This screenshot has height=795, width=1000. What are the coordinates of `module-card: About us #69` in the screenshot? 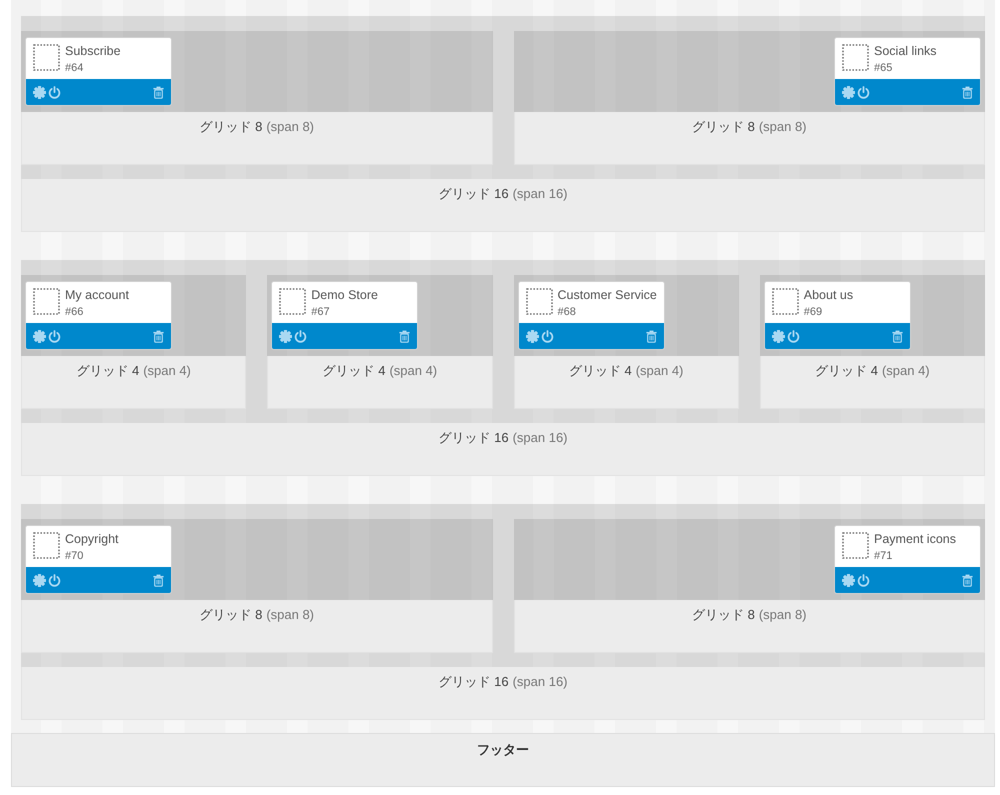 It's located at (837, 315).